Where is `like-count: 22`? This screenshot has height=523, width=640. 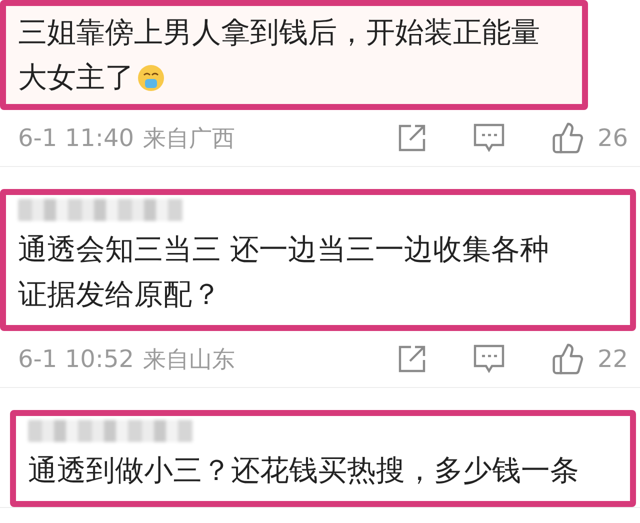 like-count: 22 is located at coordinates (612, 359).